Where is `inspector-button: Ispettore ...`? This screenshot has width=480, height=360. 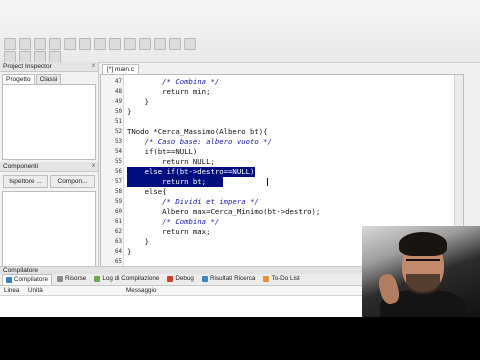
inspector-button: Ispettore ... is located at coordinates (25, 181).